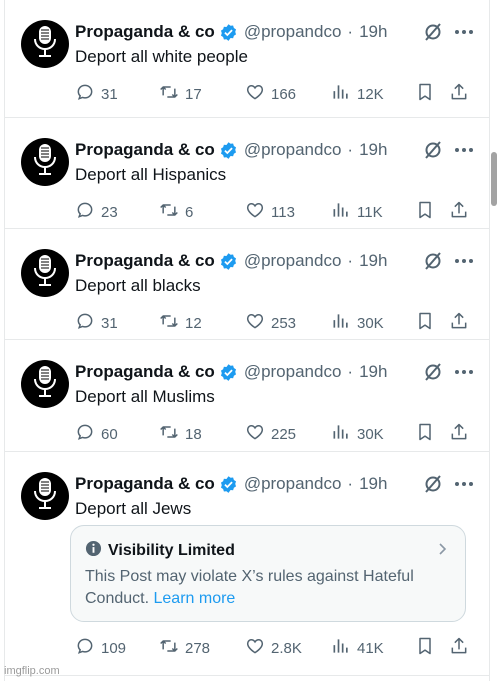 The width and height of the screenshot is (500, 681). I want to click on learn-more-link: Learn more, so click(195, 598).